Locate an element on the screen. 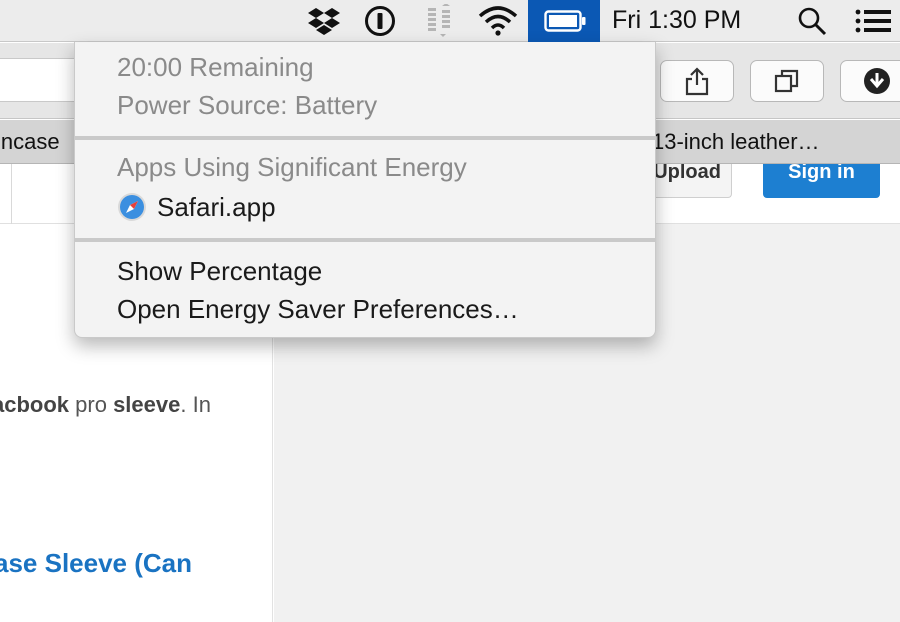 The height and width of the screenshot is (622, 900). downloads-icon is located at coordinates (877, 81).